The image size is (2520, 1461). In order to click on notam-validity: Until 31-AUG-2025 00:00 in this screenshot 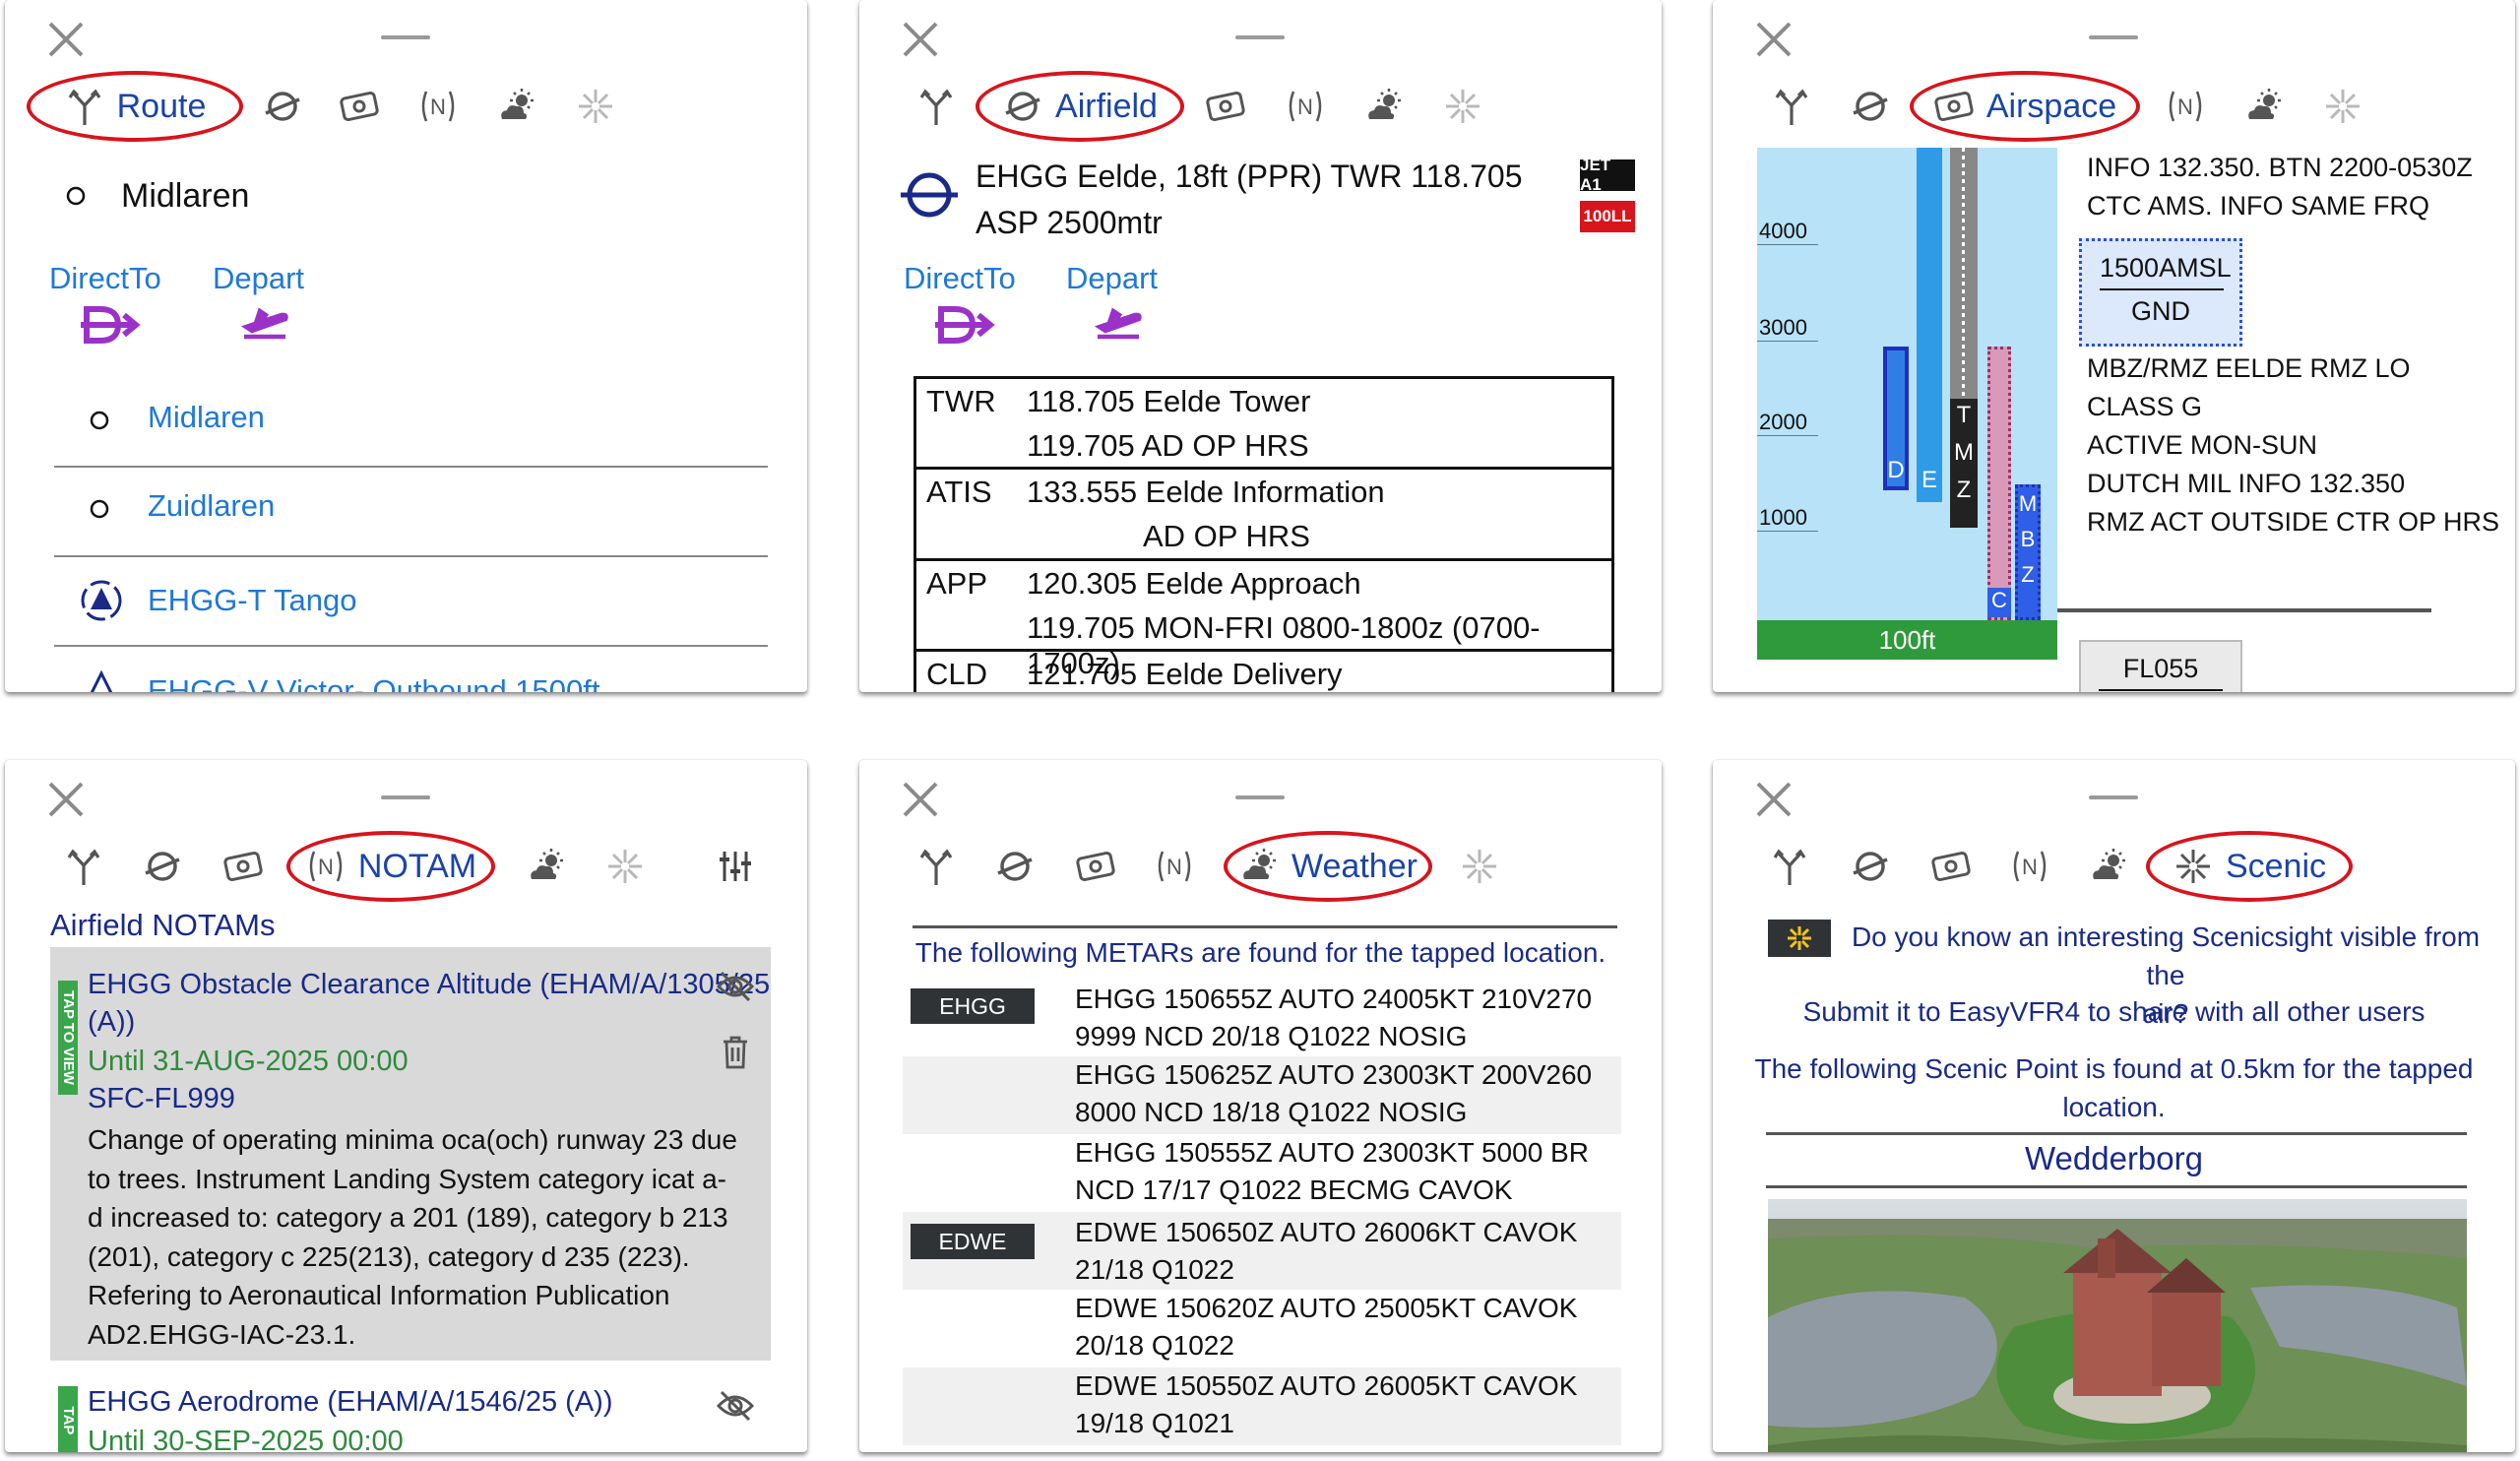, I will do `click(248, 1061)`.